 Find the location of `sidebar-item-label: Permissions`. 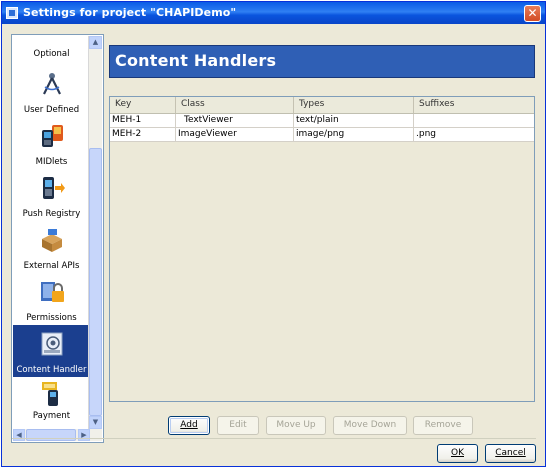

sidebar-item-label: Permissions is located at coordinates (51, 318).